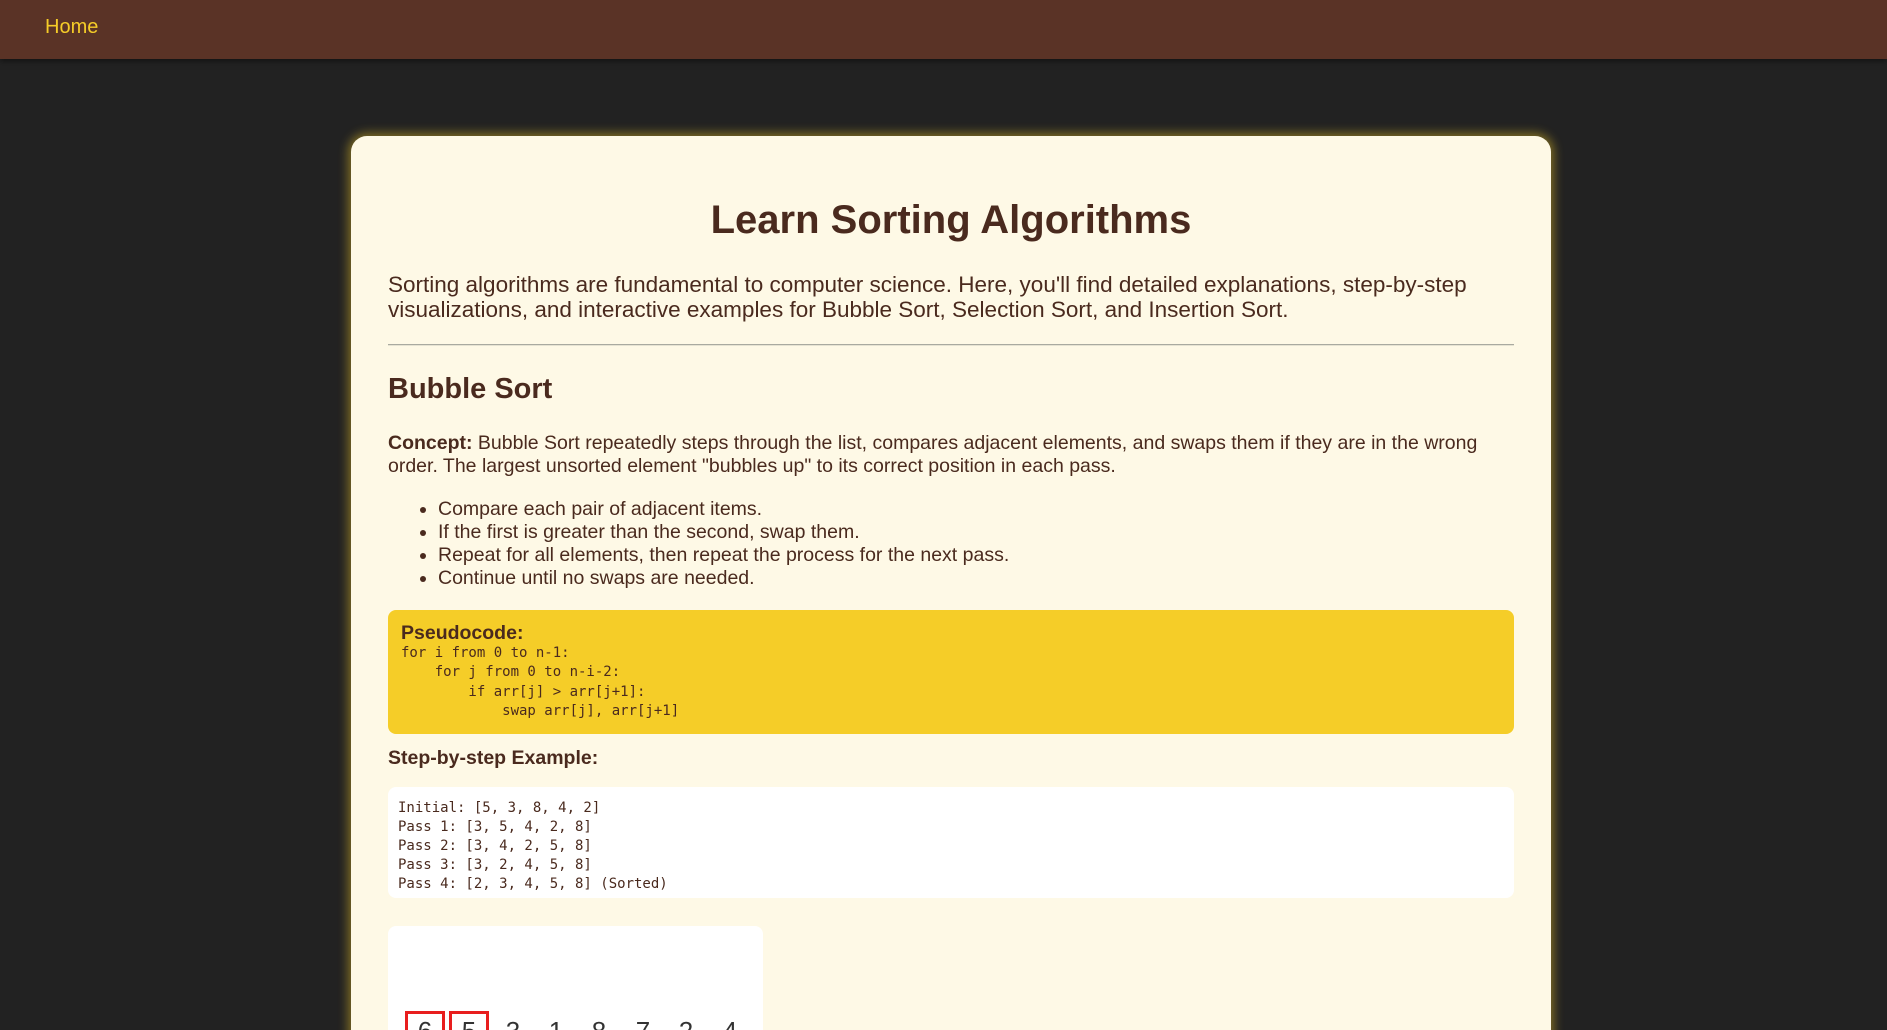 This screenshot has height=1030, width=1887. What do you see at coordinates (425, 1020) in the screenshot?
I see `array-cell: 6` at bounding box center [425, 1020].